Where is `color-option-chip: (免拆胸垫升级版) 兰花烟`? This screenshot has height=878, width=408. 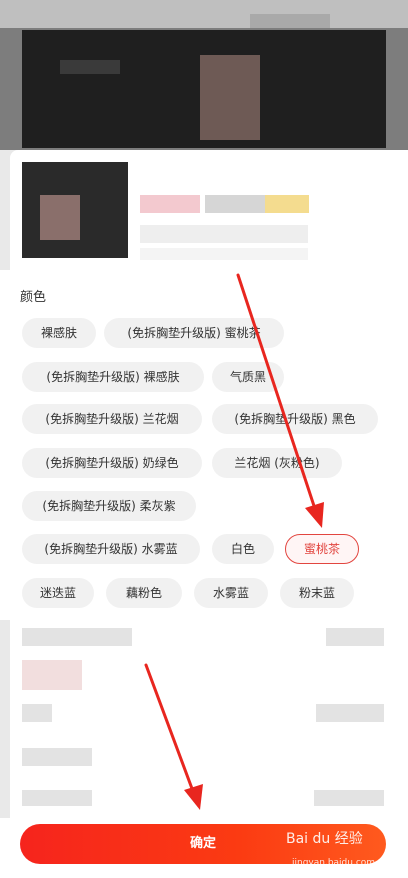
color-option-chip: (免拆胸垫升级版) 兰花烟 is located at coordinates (112, 419).